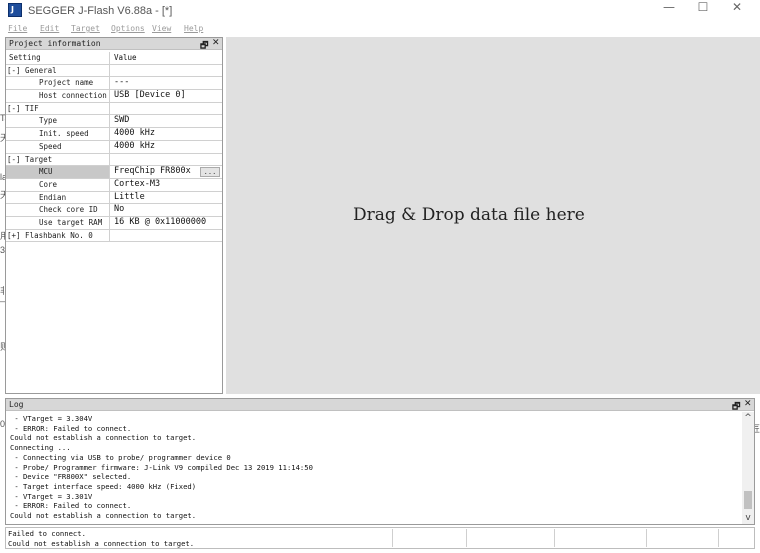  Describe the element at coordinates (58, 121) in the screenshot. I see `setting-name: Type` at that location.